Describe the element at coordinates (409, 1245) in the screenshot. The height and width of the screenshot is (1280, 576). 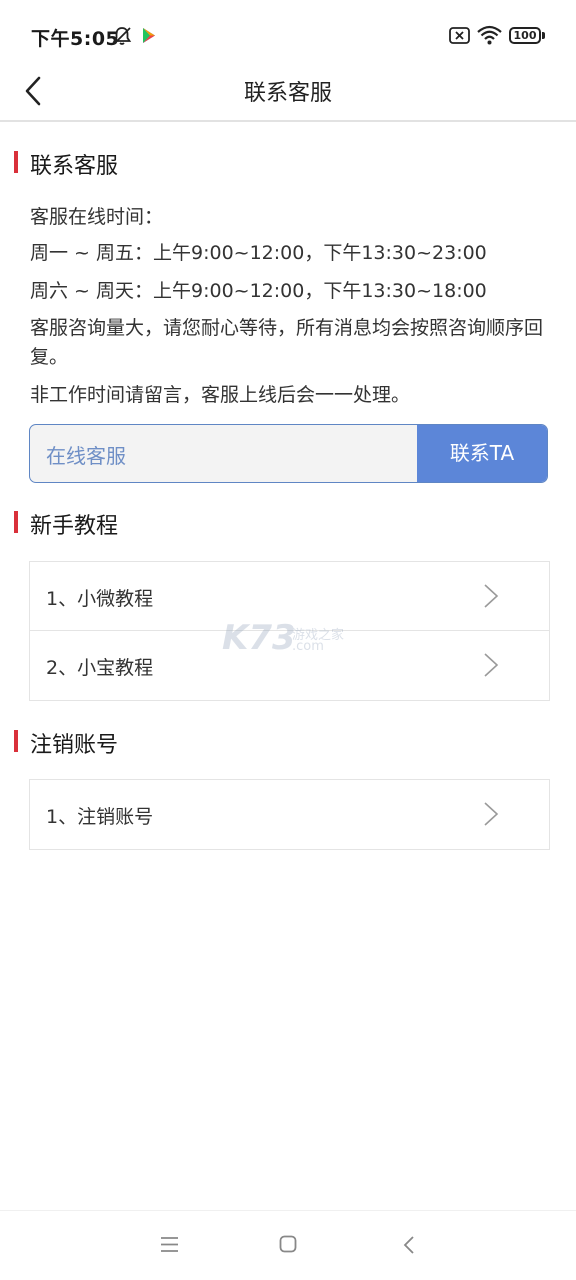
I see `system-back-icon` at that location.